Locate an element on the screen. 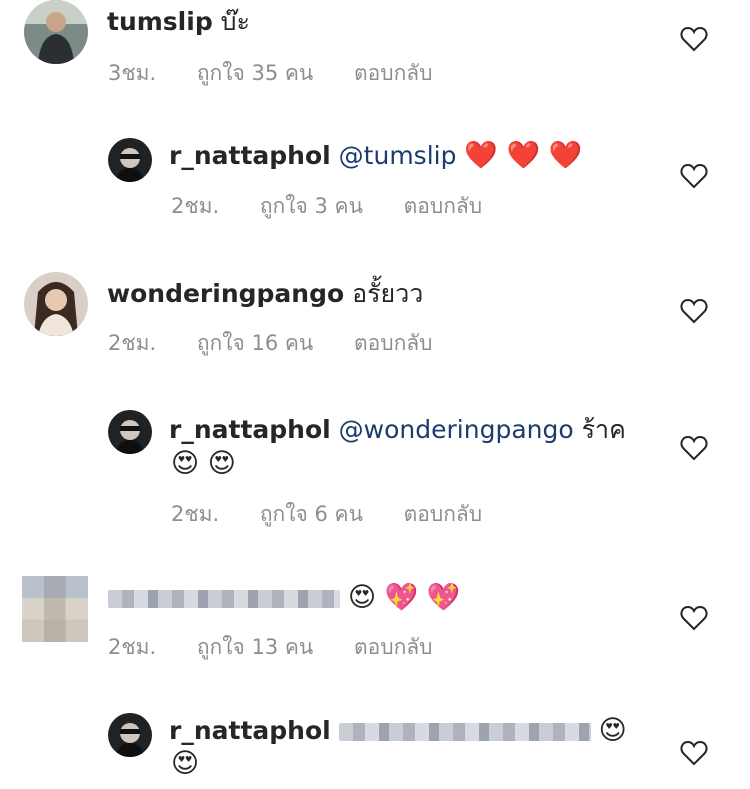 This screenshot has width=750, height=789. avatar-pixelated is located at coordinates (55, 609).